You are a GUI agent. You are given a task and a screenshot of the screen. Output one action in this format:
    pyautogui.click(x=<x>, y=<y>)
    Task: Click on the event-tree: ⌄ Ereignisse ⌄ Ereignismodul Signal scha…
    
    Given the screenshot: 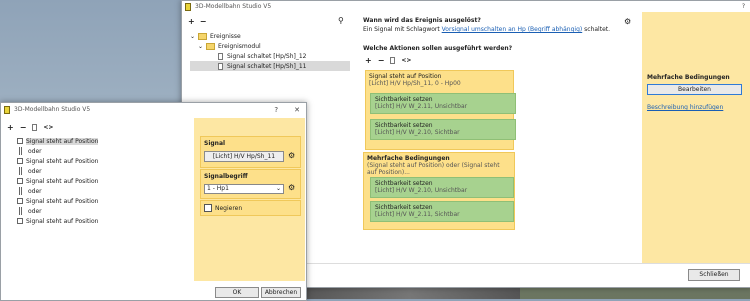 What is the action you would take?
    pyautogui.click(x=270, y=51)
    